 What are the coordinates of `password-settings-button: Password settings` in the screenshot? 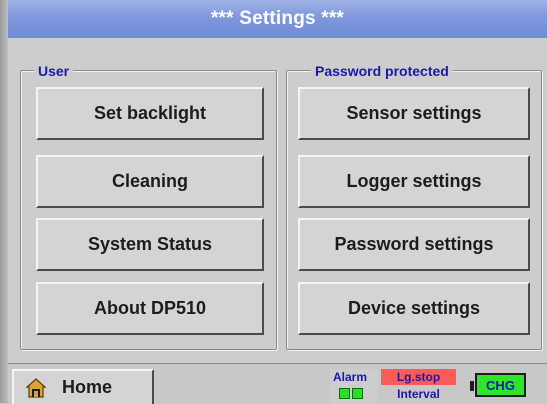 It's located at (414, 244).